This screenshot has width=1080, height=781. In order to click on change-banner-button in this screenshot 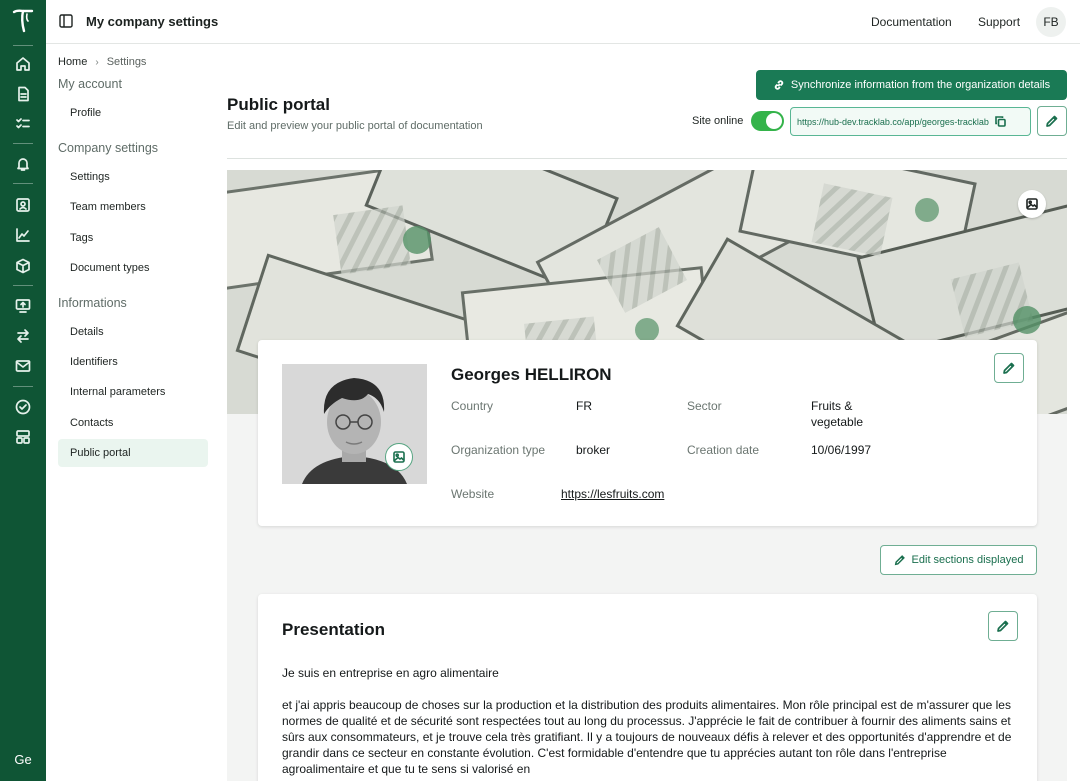, I will do `click(1032, 204)`.